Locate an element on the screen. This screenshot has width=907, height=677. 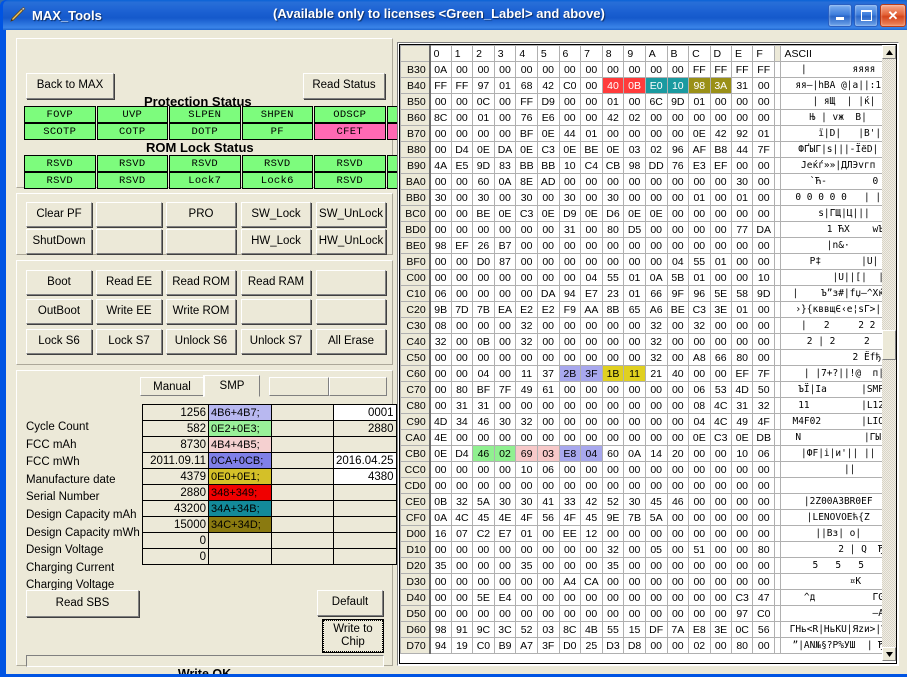
hex-byte-cell: 7F is located at coordinates (764, 373).